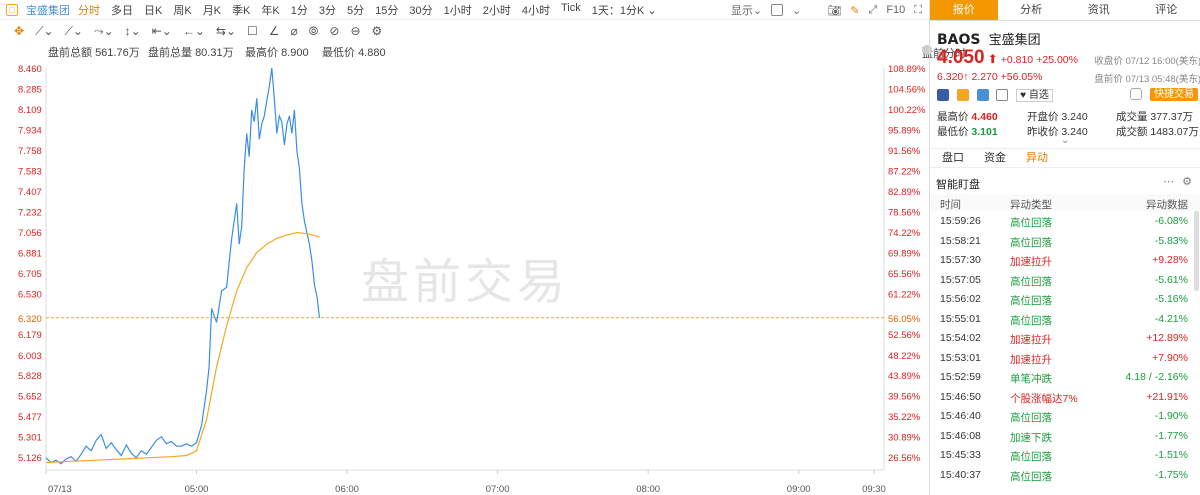  I want to click on percent-tick-label: 78.56%, so click(904, 212).